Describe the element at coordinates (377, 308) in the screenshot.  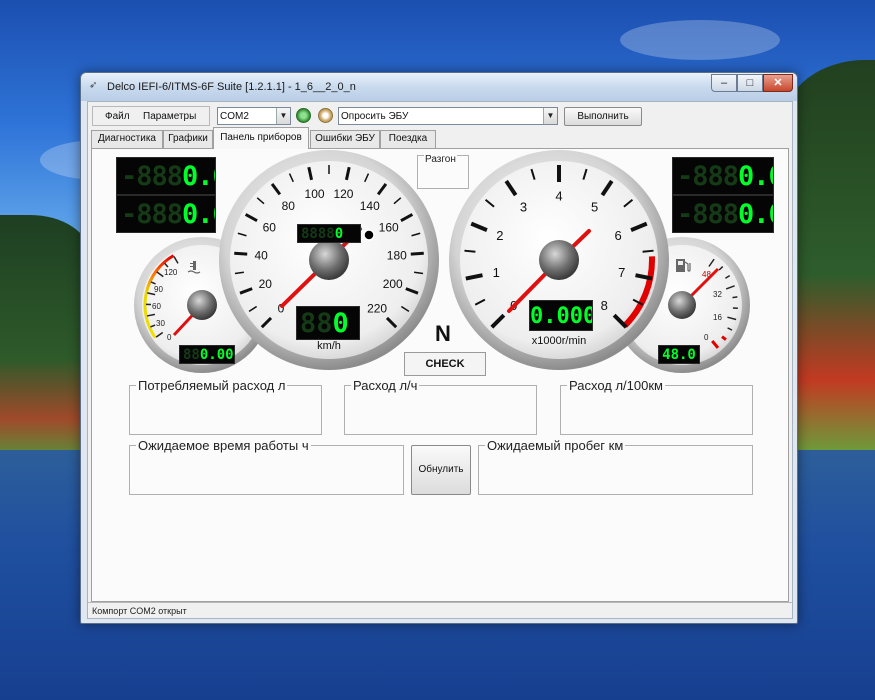
I see `speed-tick-label: 220` at that location.